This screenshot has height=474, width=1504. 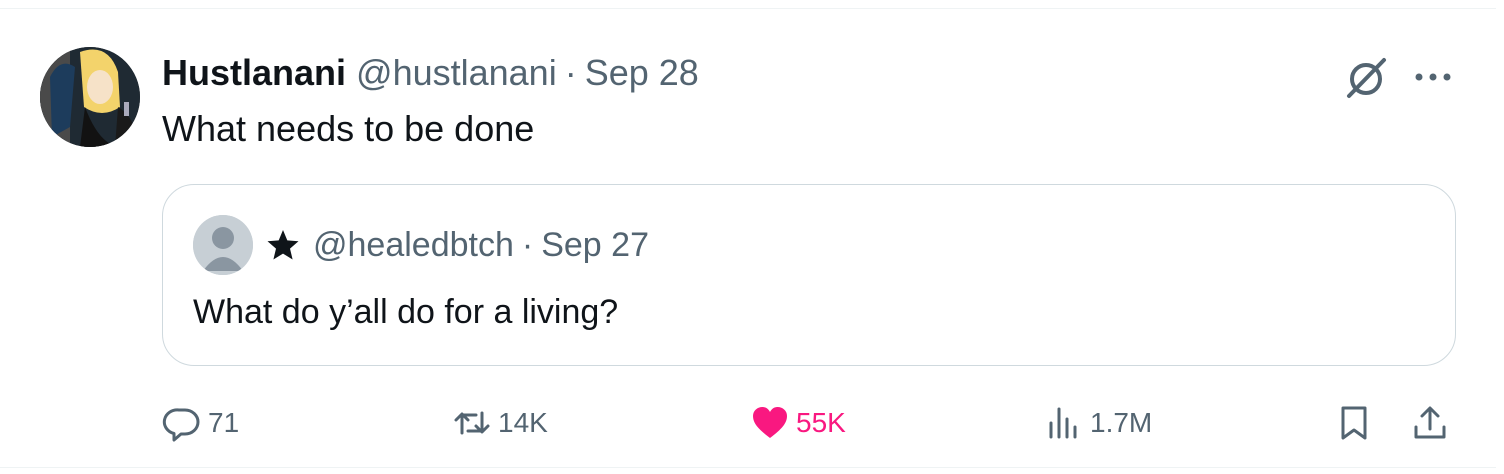 I want to click on quoted-header: @healedbtch · Sep 27, so click(x=457, y=245).